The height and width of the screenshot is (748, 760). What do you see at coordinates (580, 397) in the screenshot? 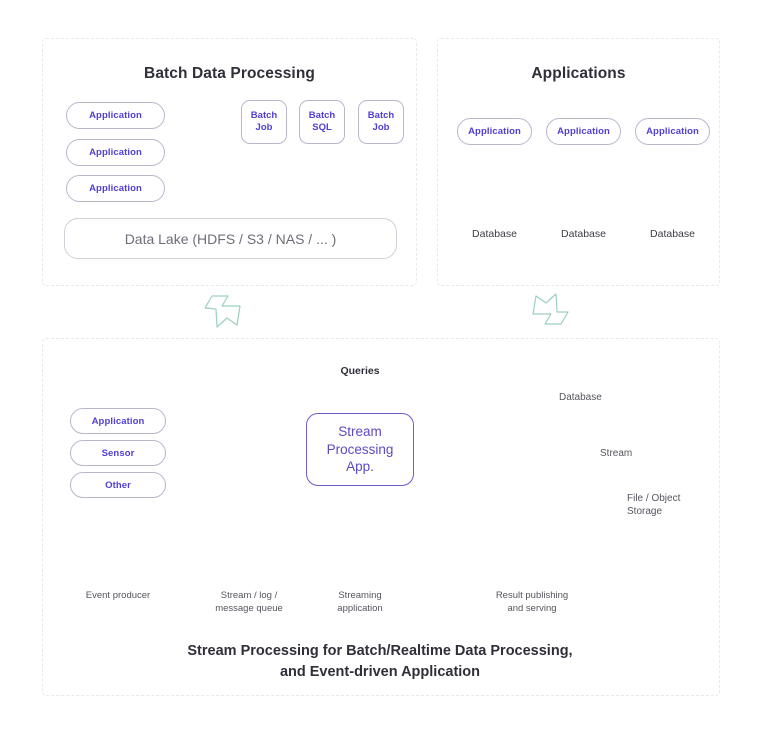
I see `output-label-database: Database` at bounding box center [580, 397].